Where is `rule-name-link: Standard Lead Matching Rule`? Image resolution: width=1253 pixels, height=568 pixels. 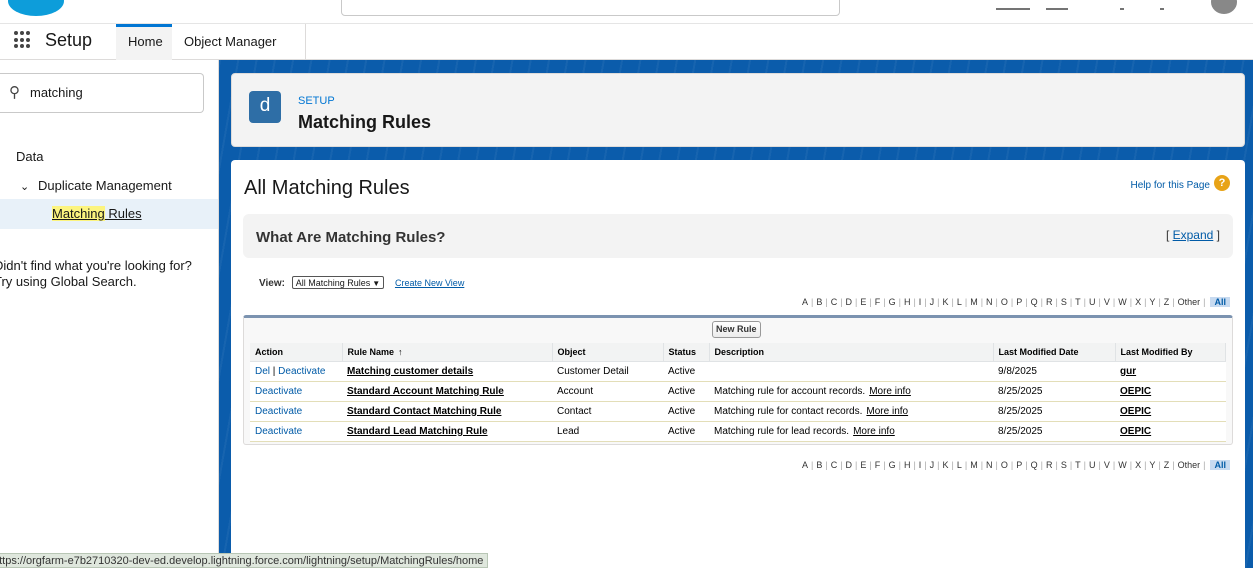
rule-name-link: Standard Lead Matching Rule is located at coordinates (417, 431).